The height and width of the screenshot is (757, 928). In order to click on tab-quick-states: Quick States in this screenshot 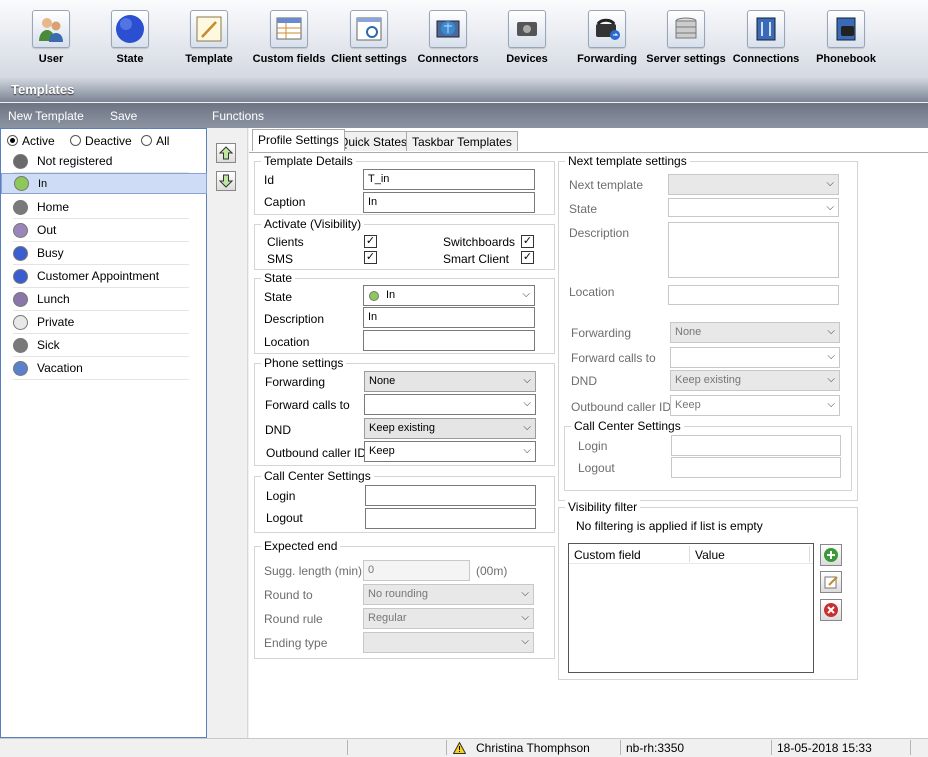, I will do `click(373, 141)`.